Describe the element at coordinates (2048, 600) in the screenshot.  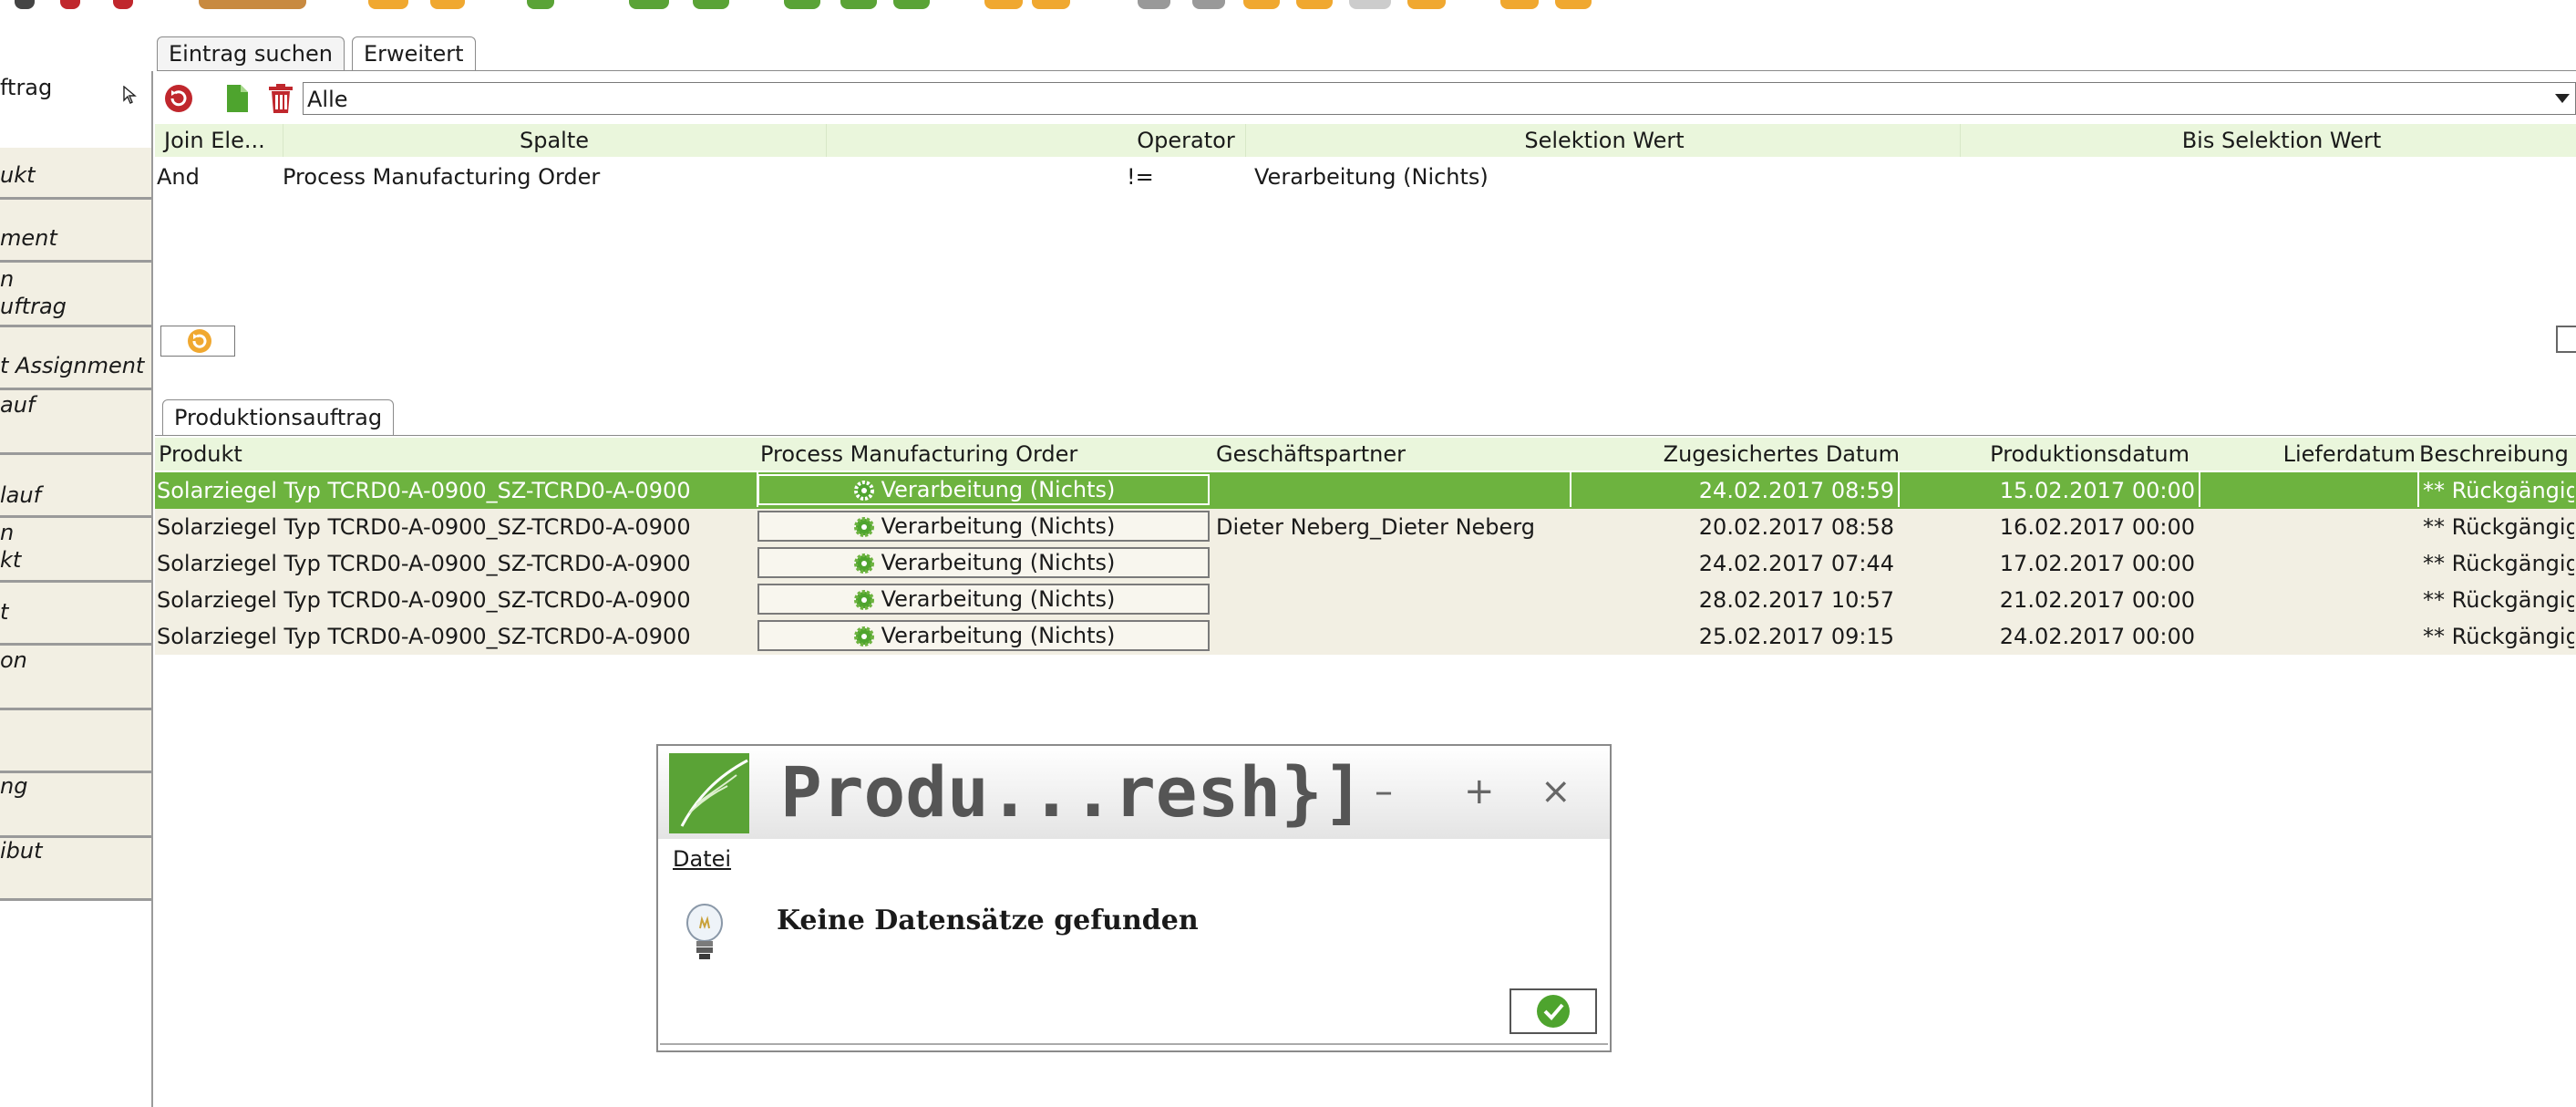
I see `cell-production-date: 21.02.2017 00:00` at that location.